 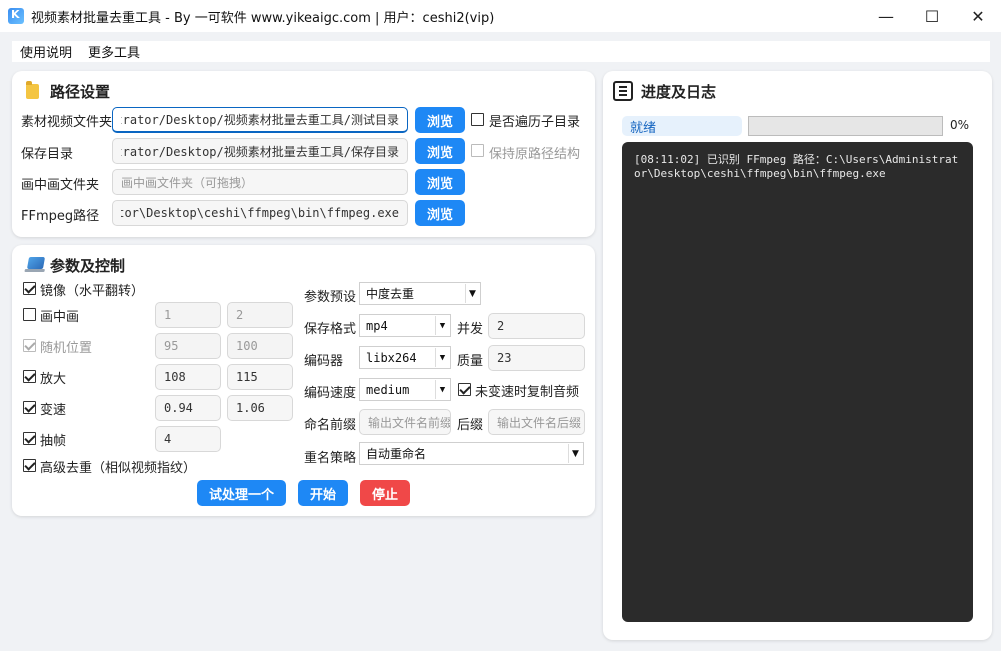 I want to click on zoom-min-input: 108, so click(x=188, y=377).